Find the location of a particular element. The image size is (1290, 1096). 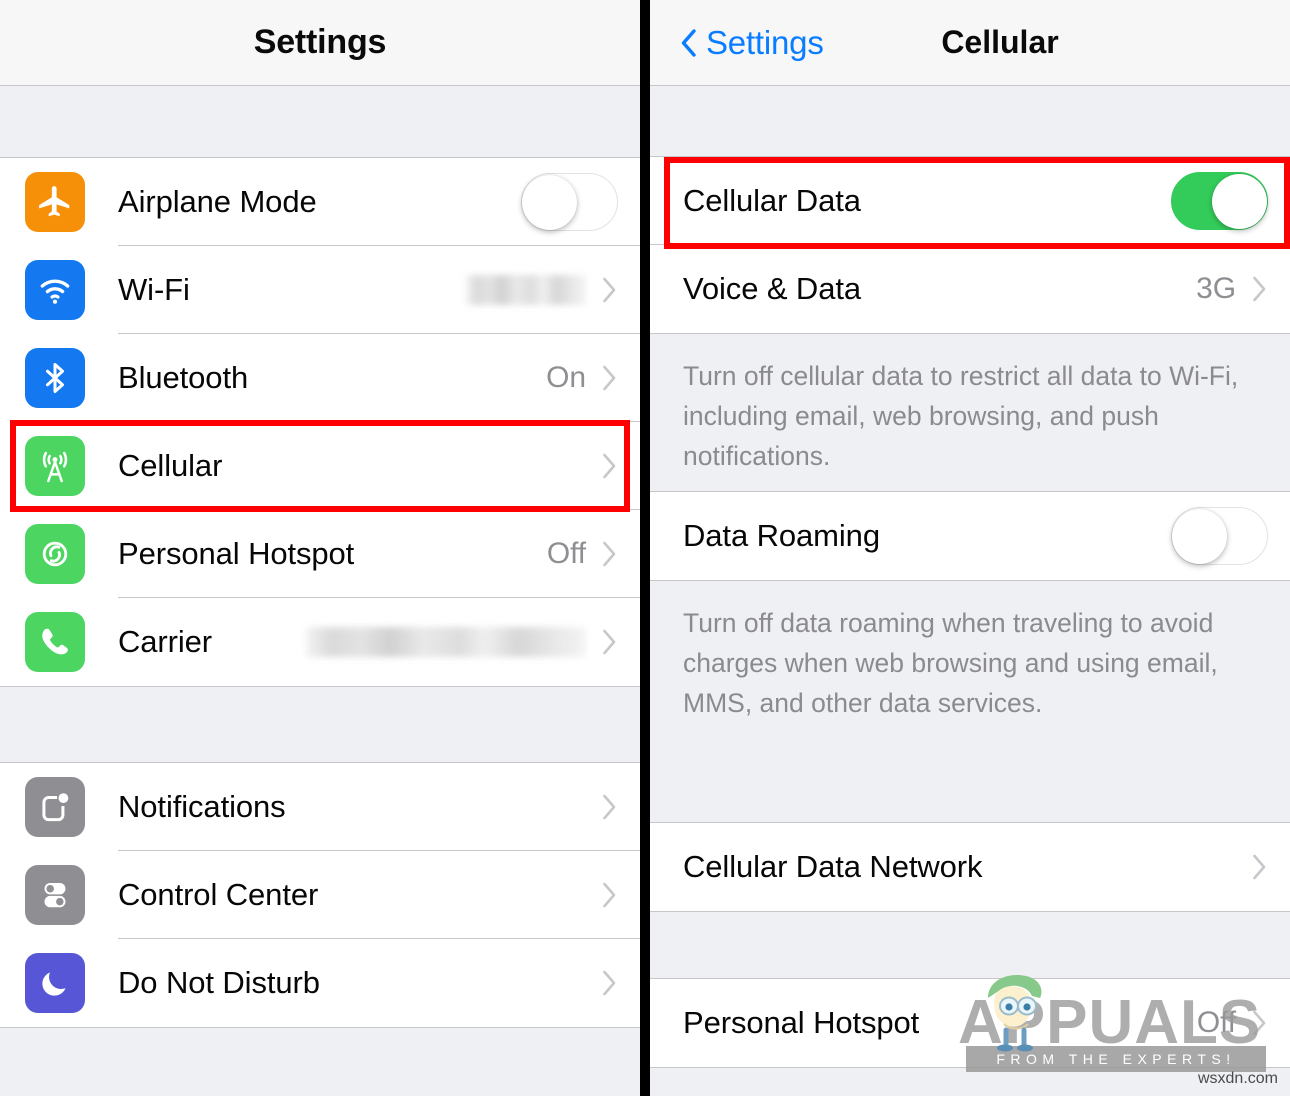

sidebar-item-do-not-disturb: Do Not Disturb is located at coordinates (320, 983).